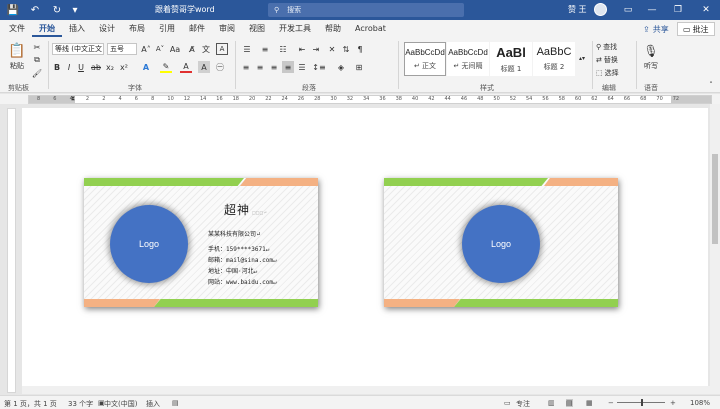 This screenshot has width=720, height=409. I want to click on minimize-button: —, so click(652, 10).